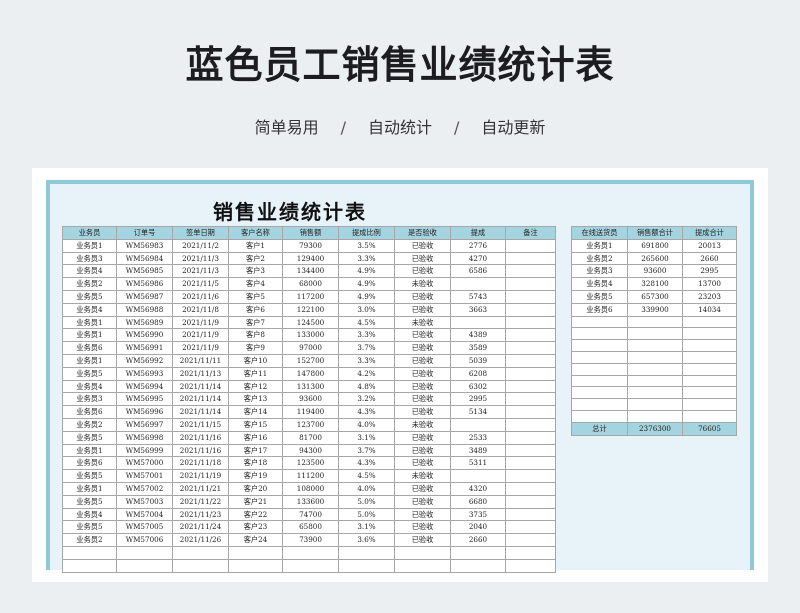 The height and width of the screenshot is (613, 800). Describe the element at coordinates (144, 399) in the screenshot. I see `table-cell: WM56995` at that location.